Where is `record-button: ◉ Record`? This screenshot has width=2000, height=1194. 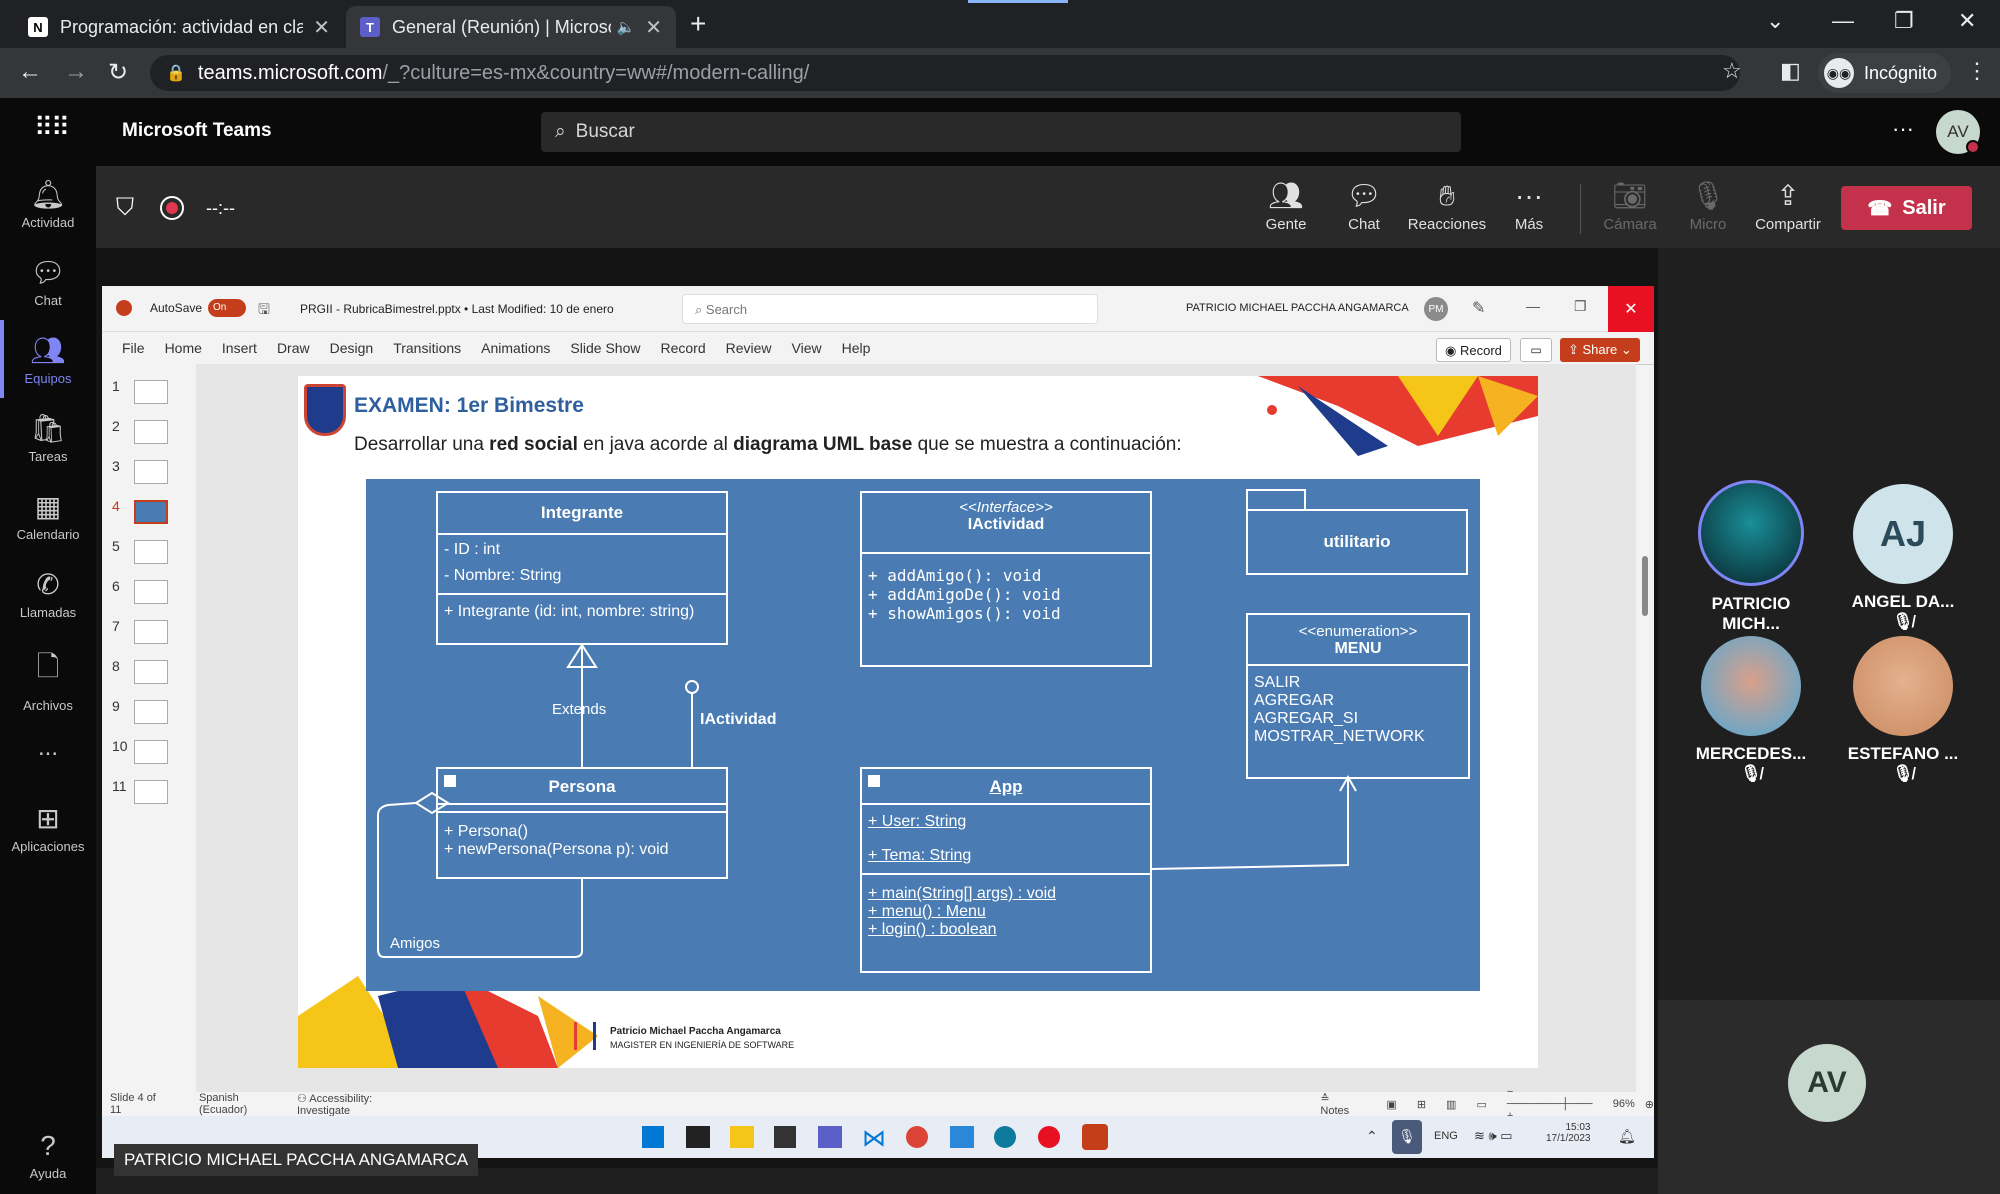
record-button: ◉ Record is located at coordinates (1473, 350).